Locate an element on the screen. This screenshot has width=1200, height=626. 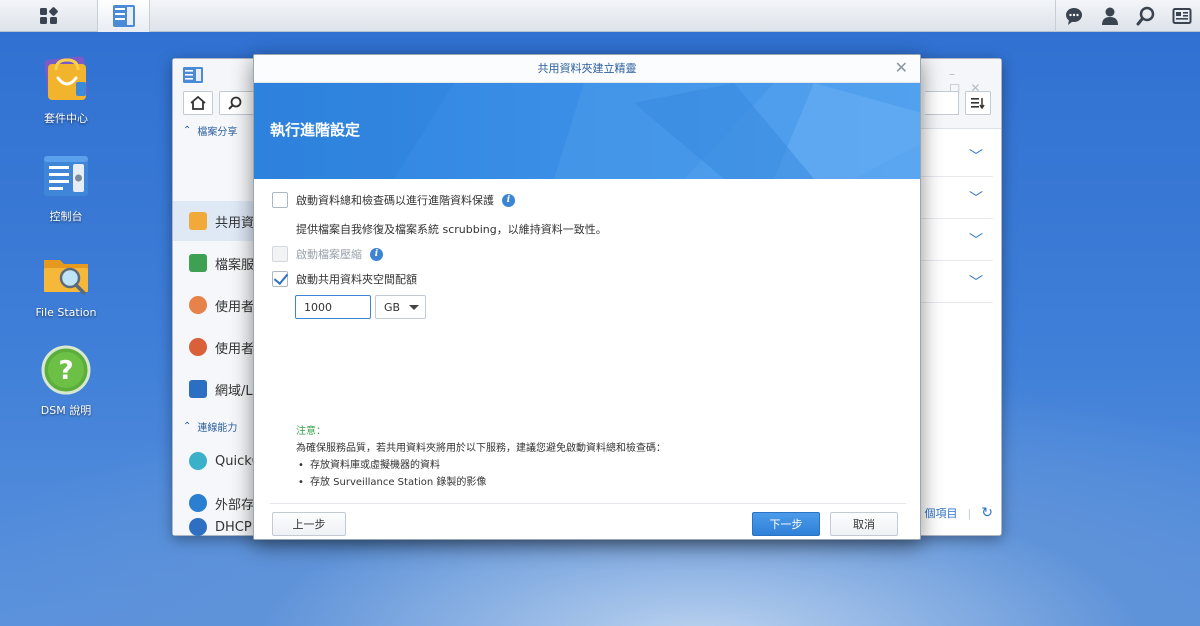
list-footer: 個項目 | ↻ is located at coordinates (959, 513).